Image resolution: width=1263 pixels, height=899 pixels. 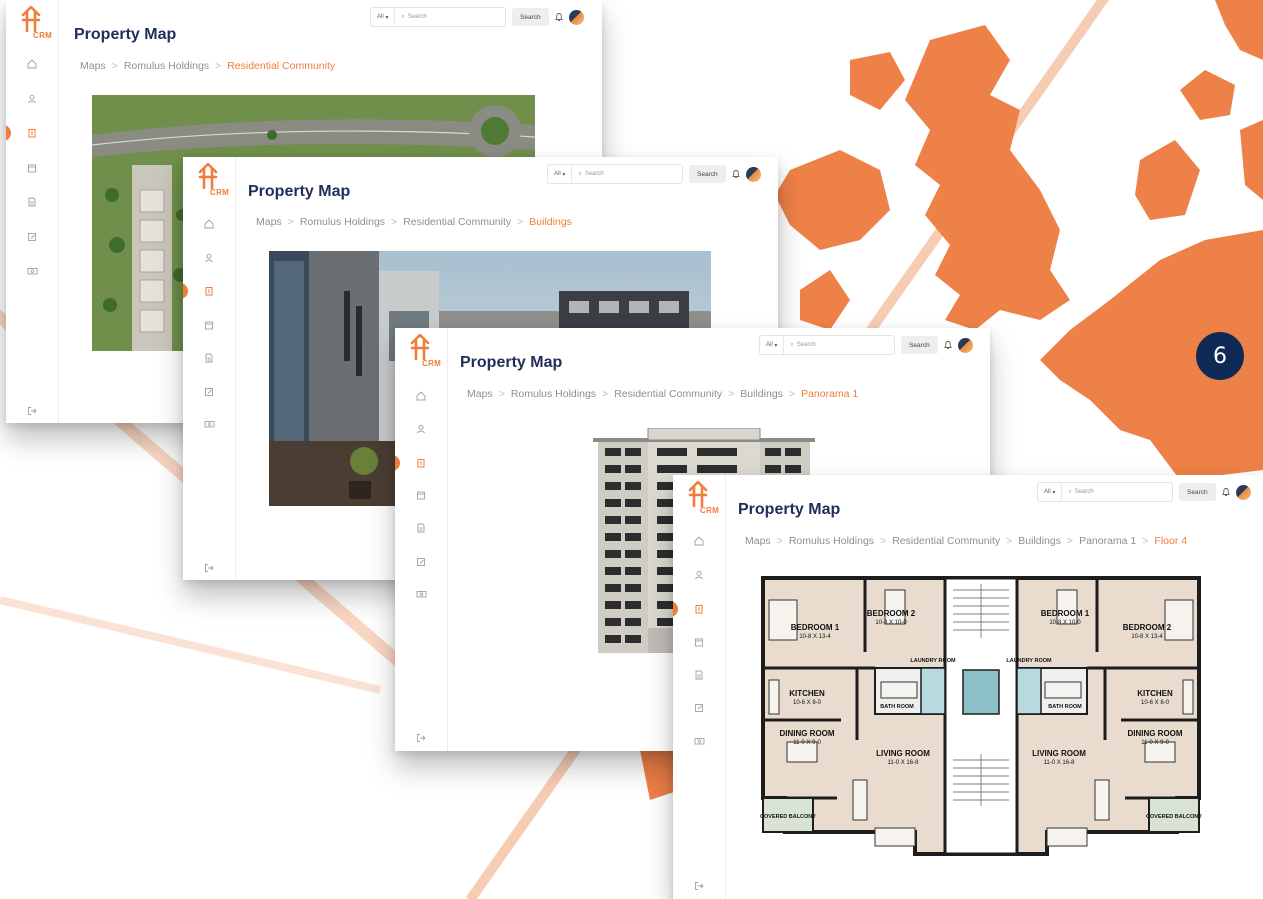 What do you see at coordinates (1107, 541) in the screenshot?
I see `breadcrumb-item: Panorama 1` at bounding box center [1107, 541].